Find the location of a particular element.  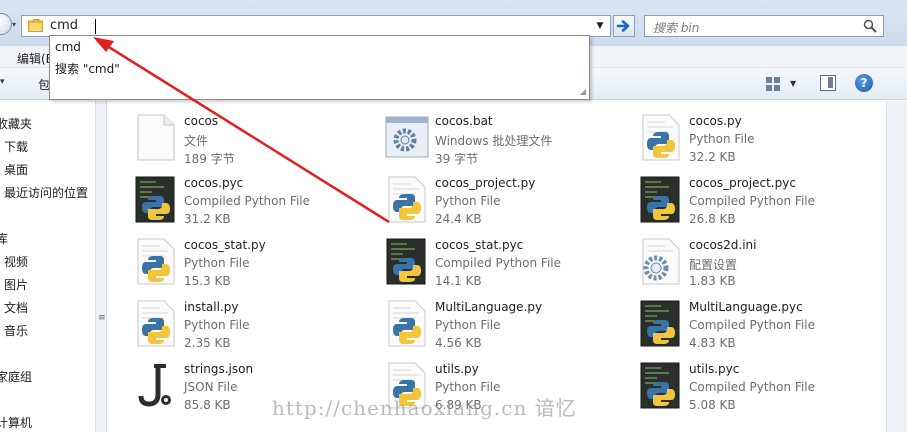

help-icon: ? is located at coordinates (864, 83).